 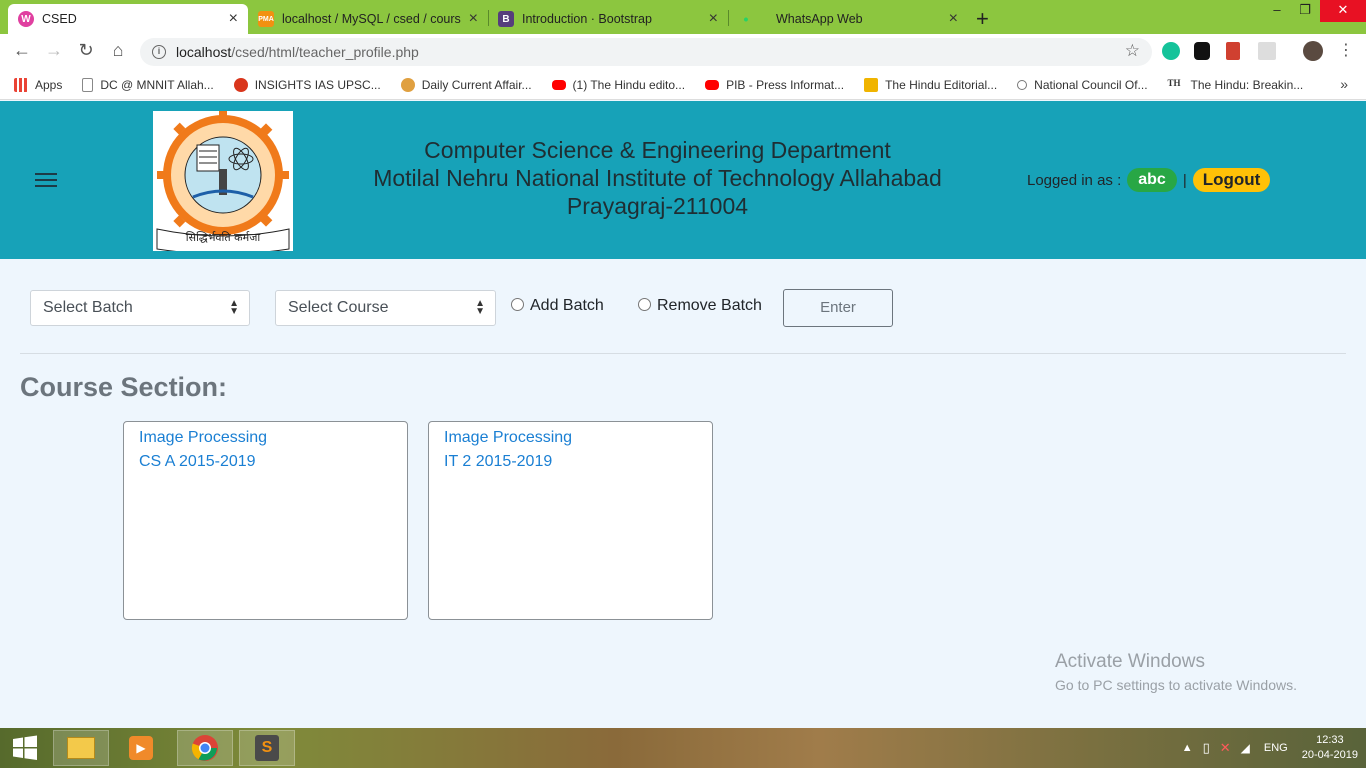 What do you see at coordinates (1277, 11) in the screenshot?
I see `minimize-button: –` at bounding box center [1277, 11].